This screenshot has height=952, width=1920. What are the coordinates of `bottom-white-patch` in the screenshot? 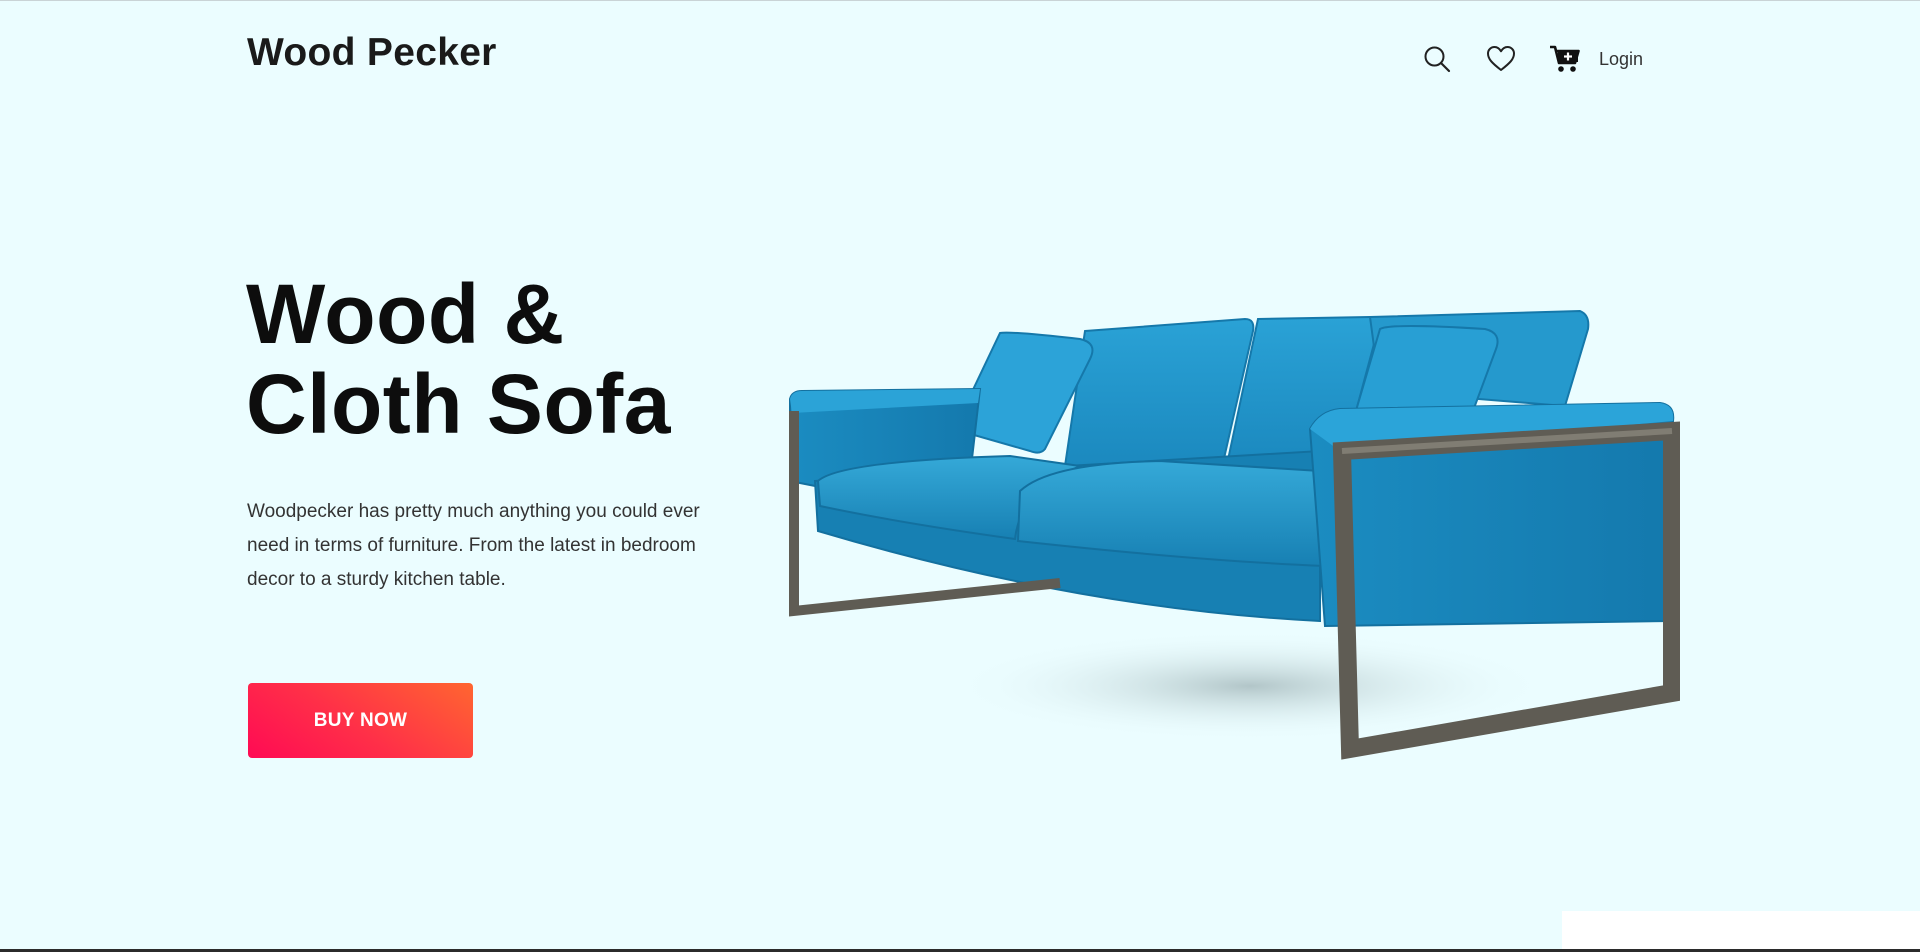 It's located at (1741, 930).